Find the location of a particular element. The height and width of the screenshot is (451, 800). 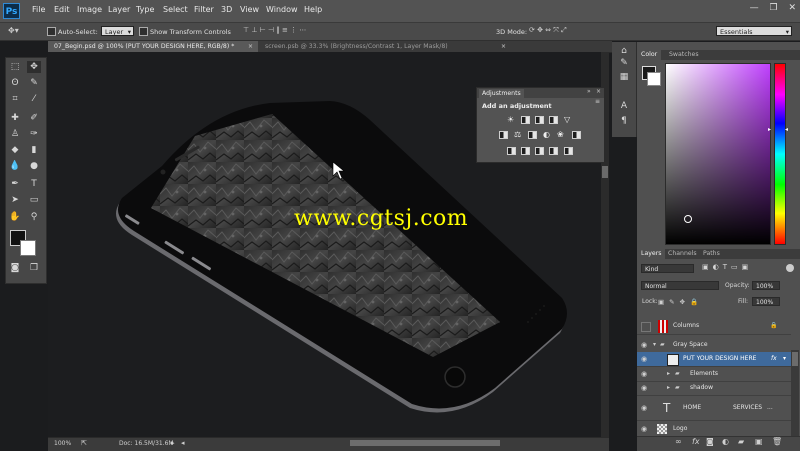

quick-select-tool-icon: ✎ is located at coordinates (34, 83).